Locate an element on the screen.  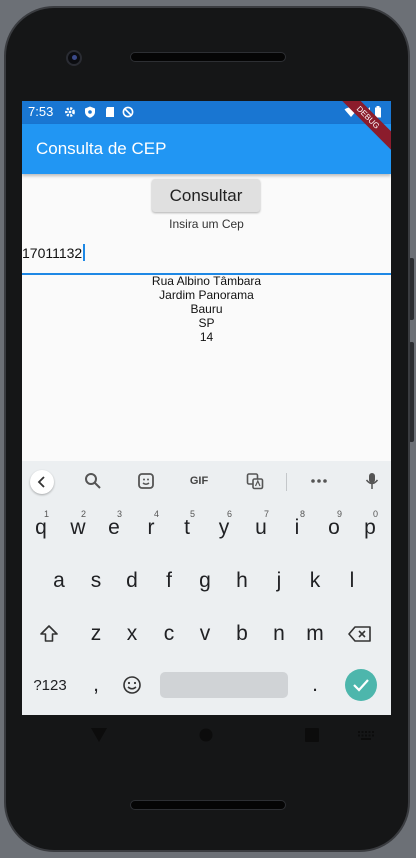
microphone-icon is located at coordinates (372, 481).